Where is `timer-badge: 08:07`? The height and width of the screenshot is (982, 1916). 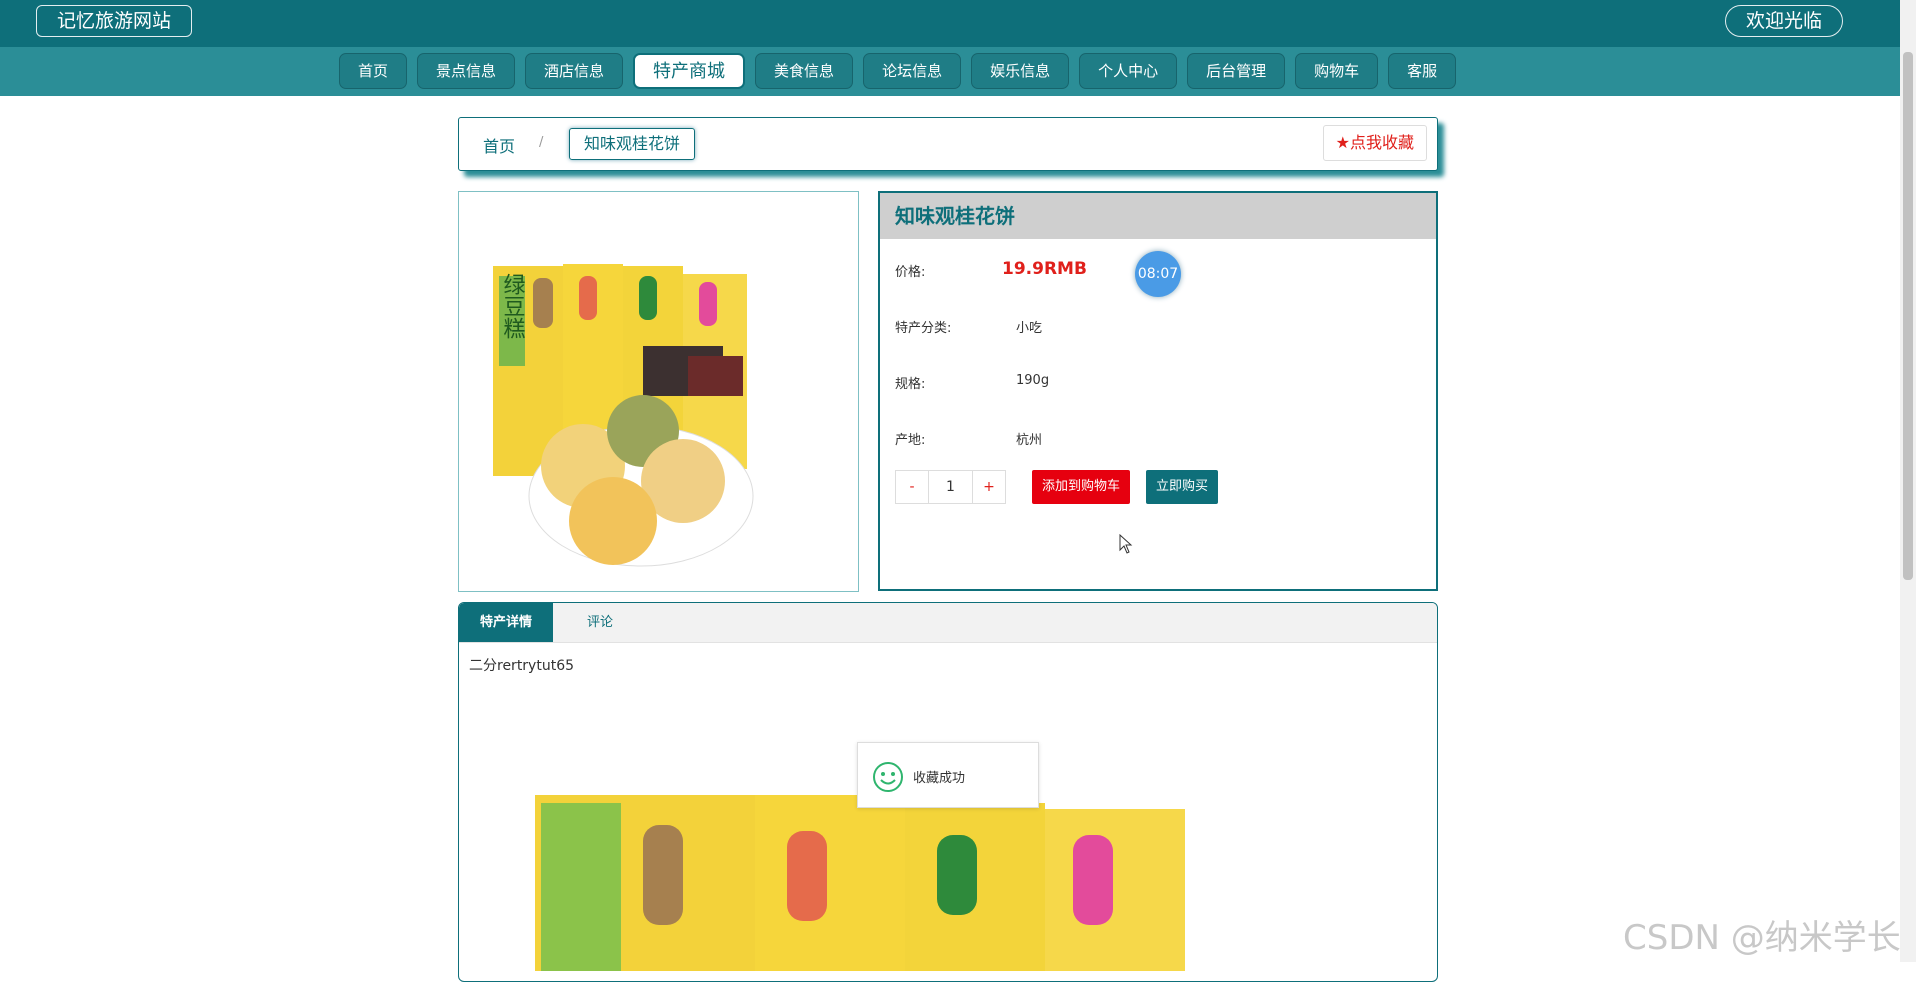
timer-badge: 08:07 is located at coordinates (1158, 274).